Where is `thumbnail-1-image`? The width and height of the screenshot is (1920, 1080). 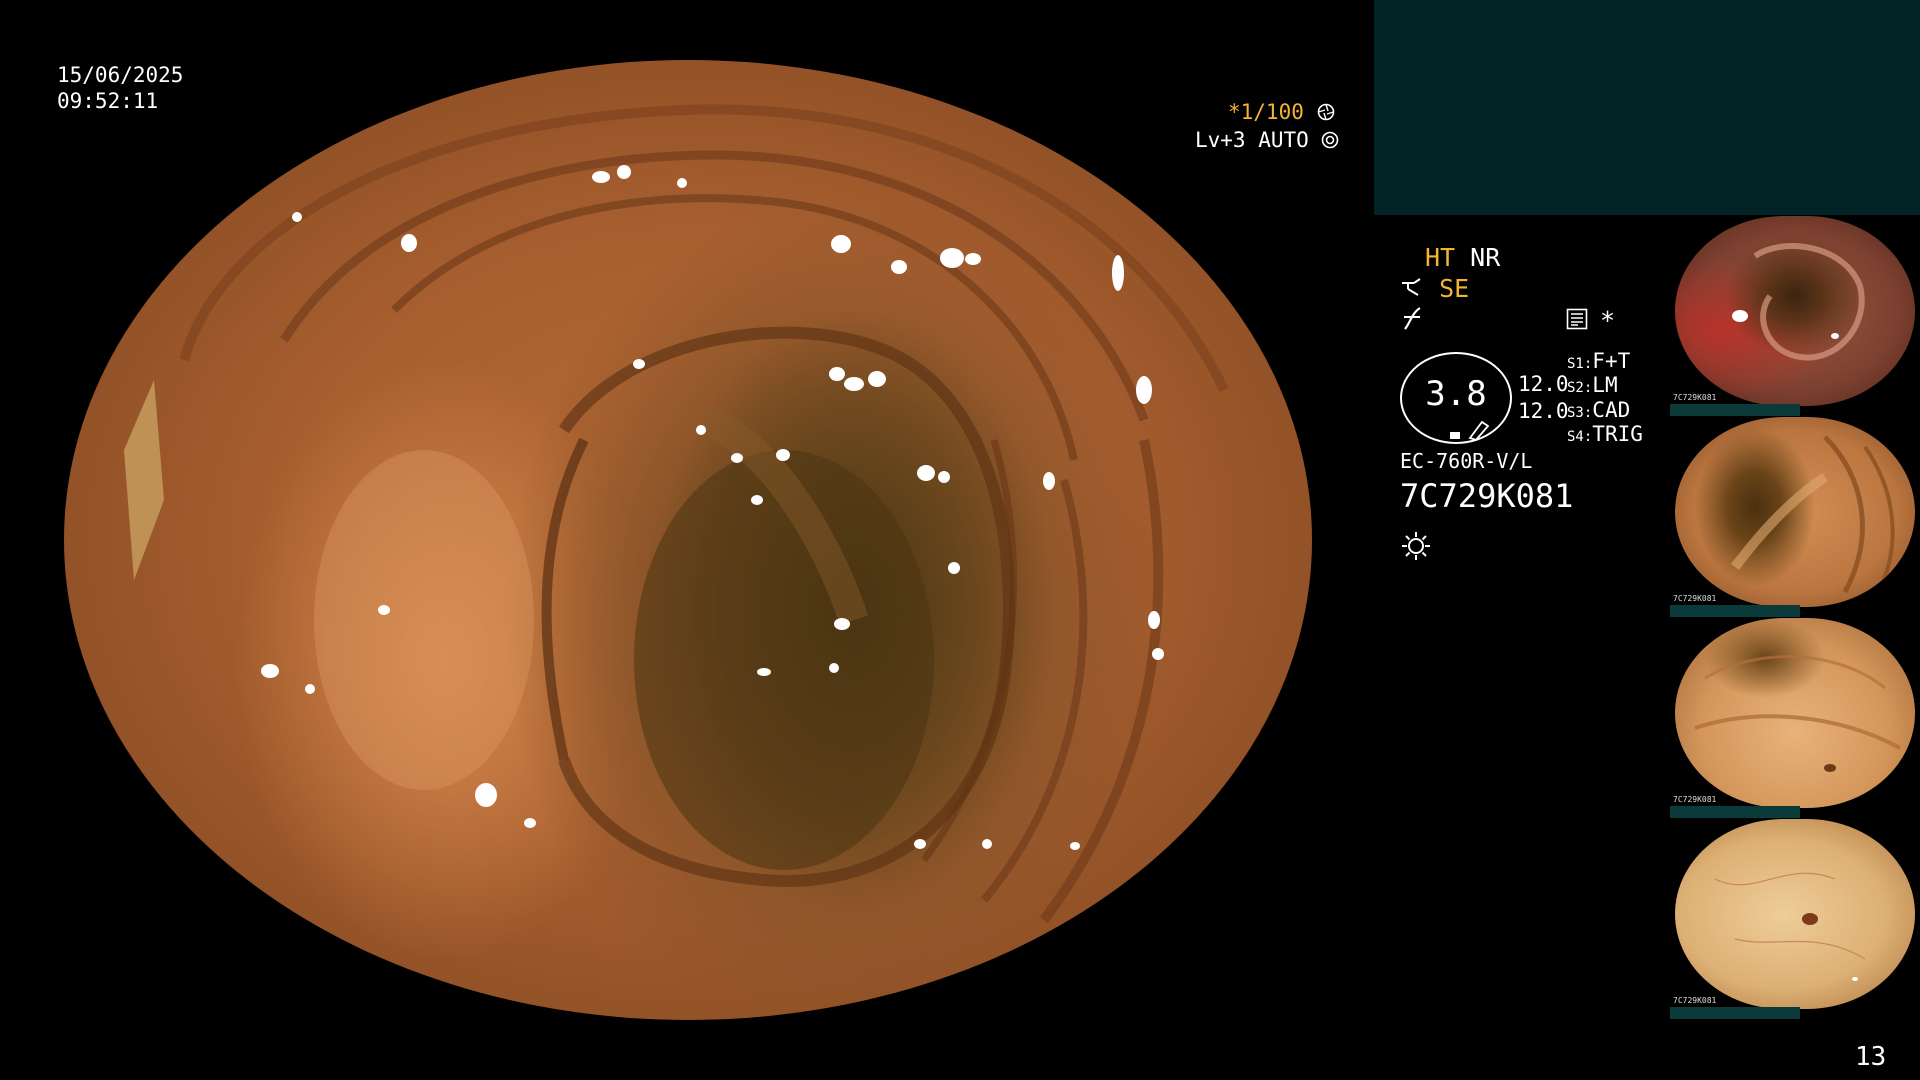 thumbnail-1-image is located at coordinates (1798, 302).